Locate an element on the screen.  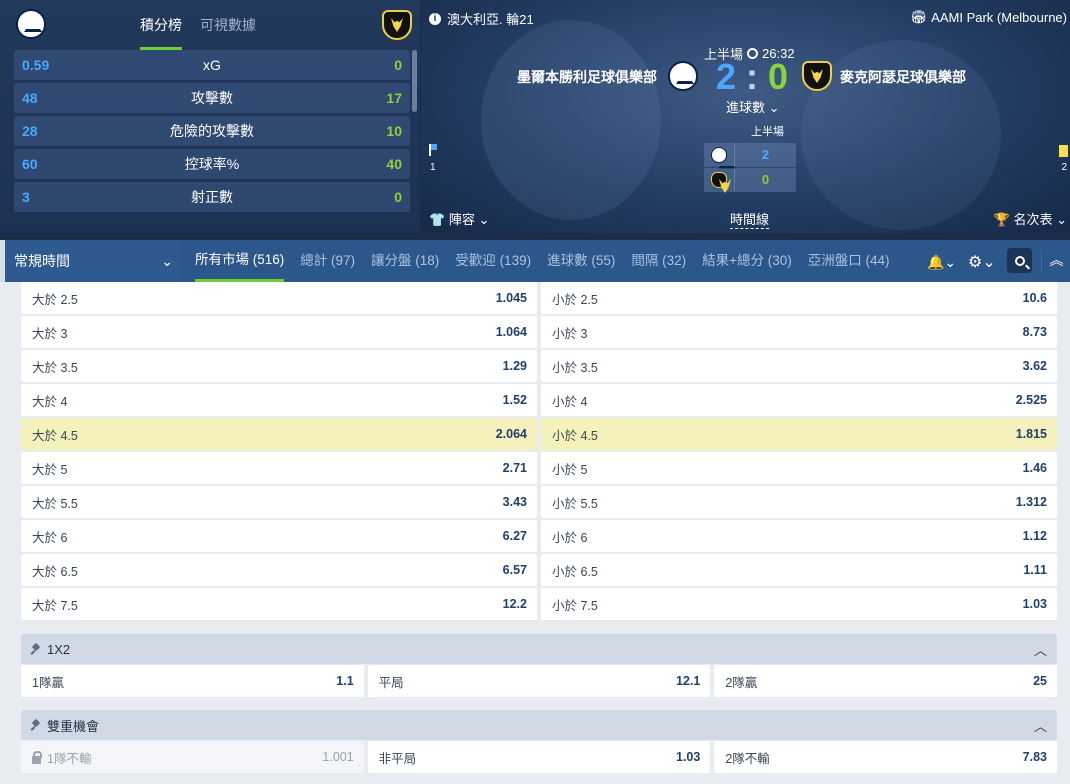
odds-label: 2隊贏 is located at coordinates (741, 682).